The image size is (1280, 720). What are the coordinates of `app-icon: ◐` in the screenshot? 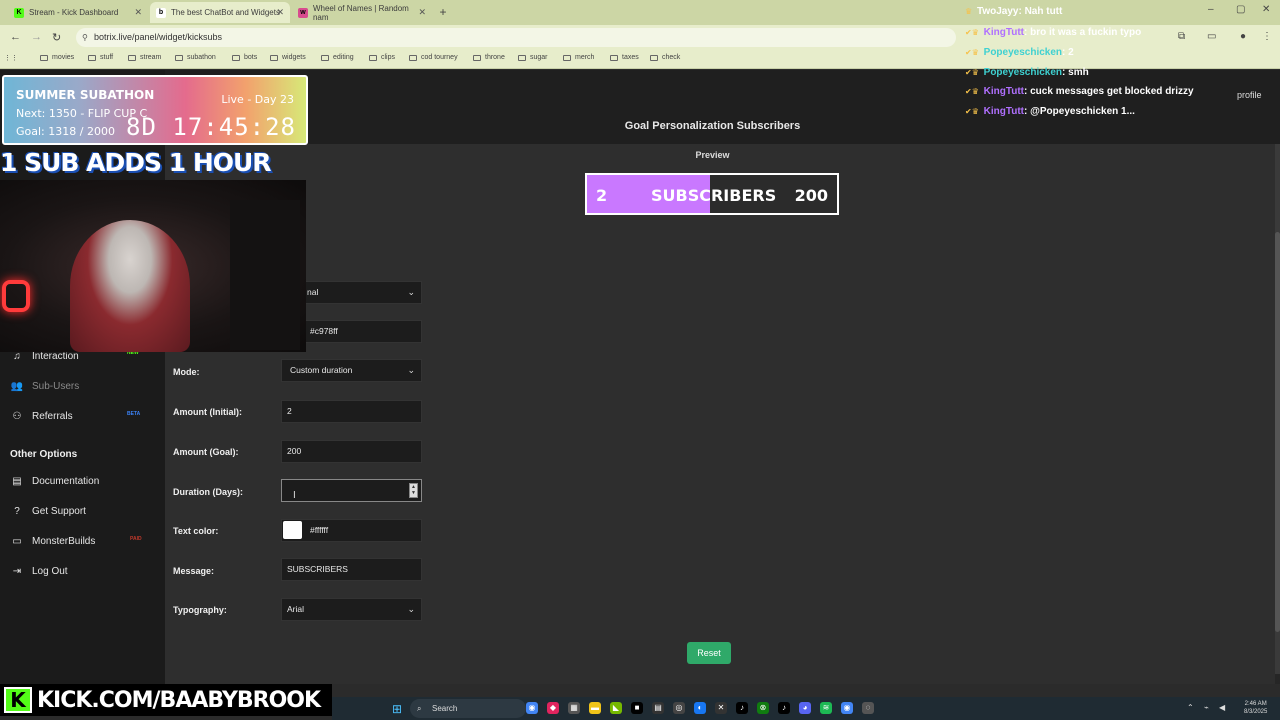 It's located at (700, 708).